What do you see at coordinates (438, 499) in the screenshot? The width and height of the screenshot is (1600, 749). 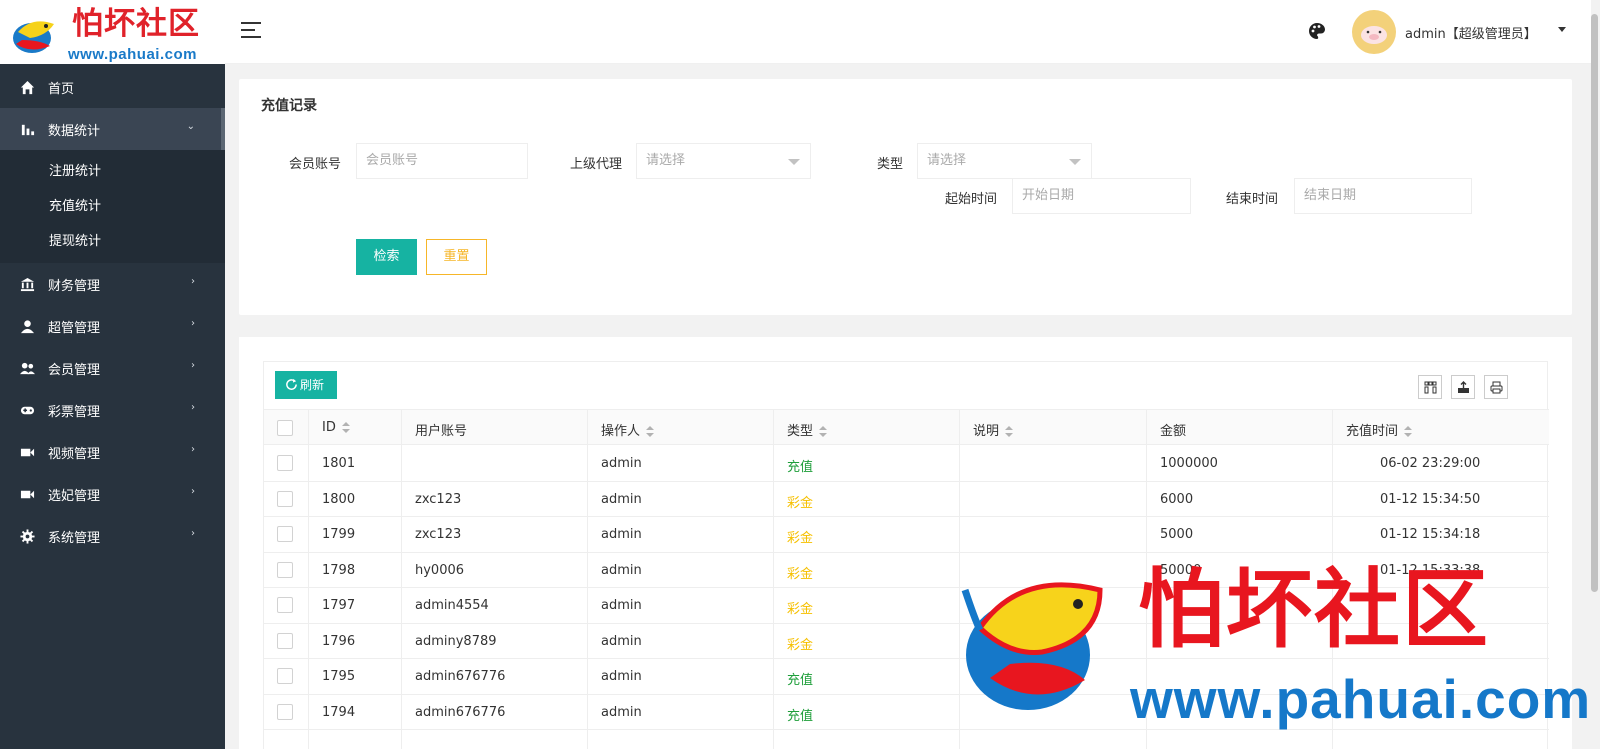 I see `cell-user: zxc123` at bounding box center [438, 499].